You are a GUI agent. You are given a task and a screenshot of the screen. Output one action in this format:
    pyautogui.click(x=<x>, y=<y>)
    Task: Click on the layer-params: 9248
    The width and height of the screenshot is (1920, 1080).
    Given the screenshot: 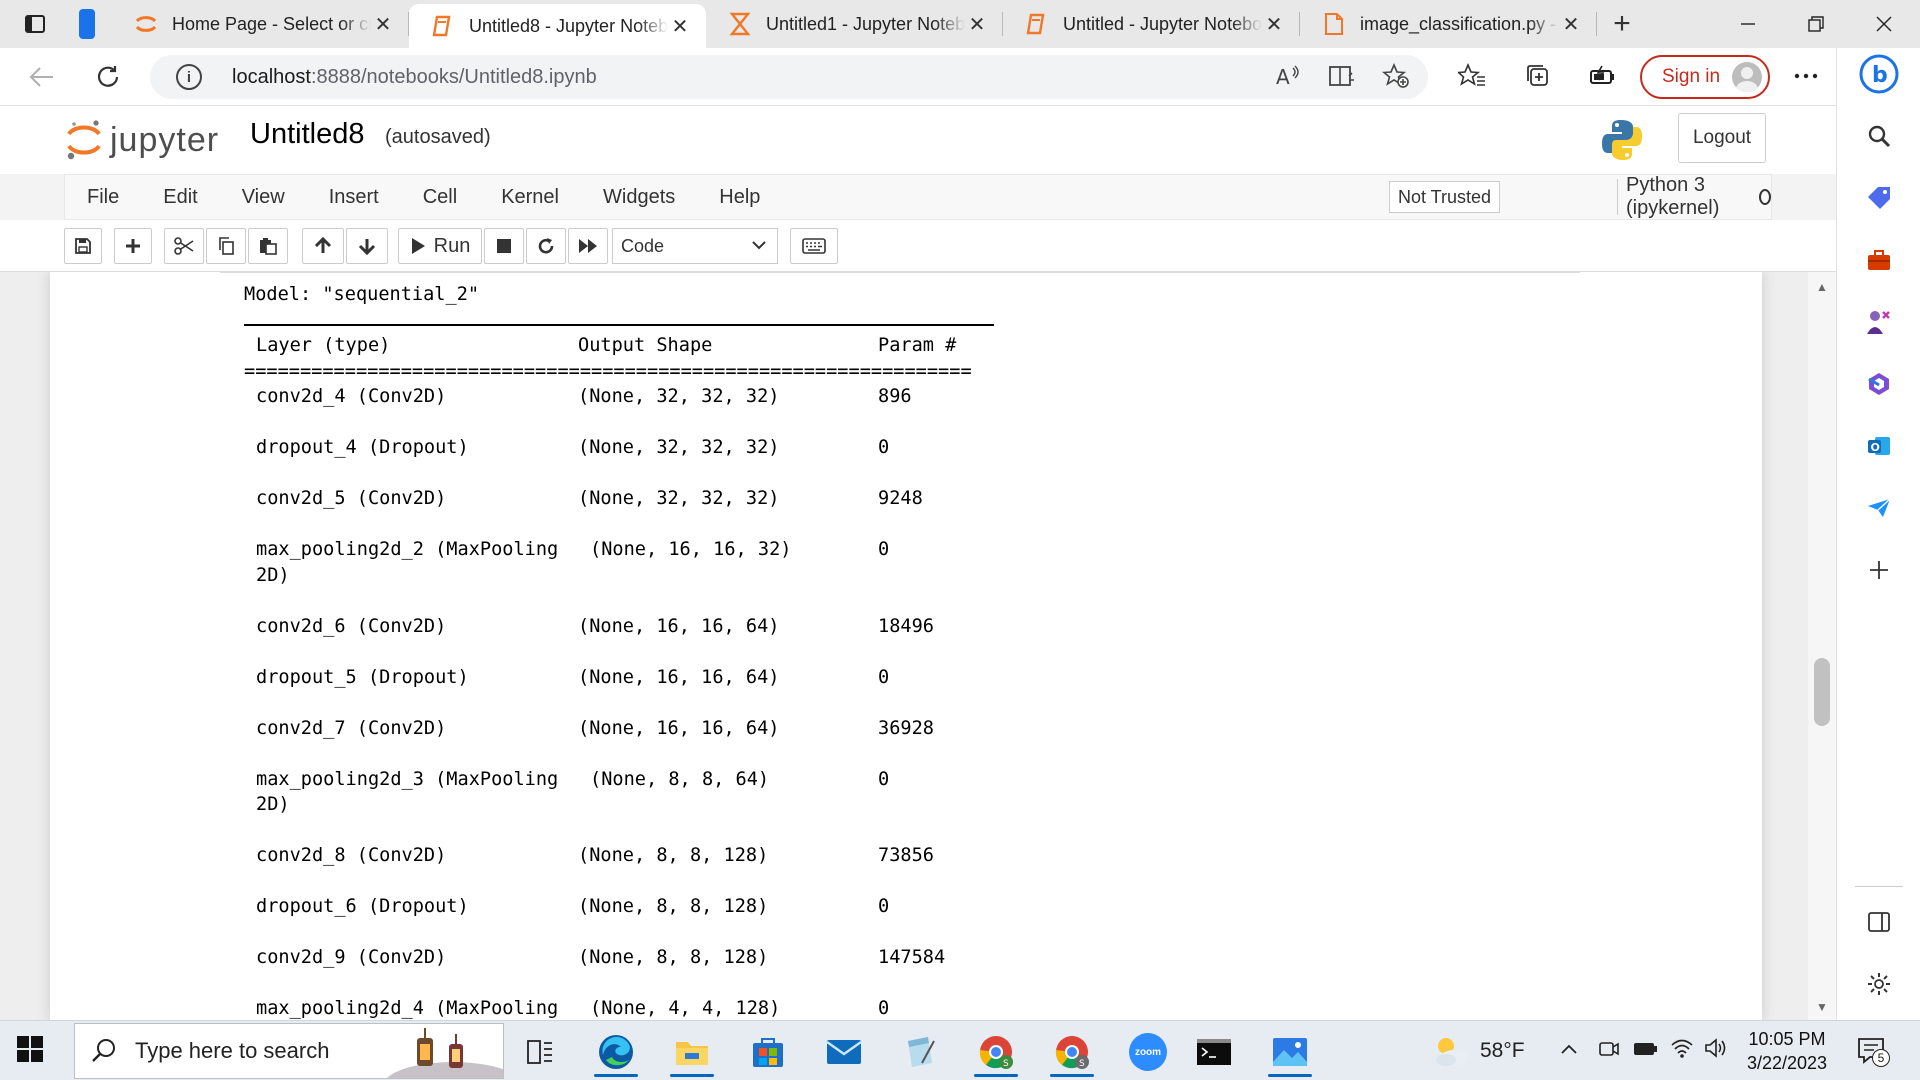 What is the action you would take?
    pyautogui.click(x=900, y=498)
    